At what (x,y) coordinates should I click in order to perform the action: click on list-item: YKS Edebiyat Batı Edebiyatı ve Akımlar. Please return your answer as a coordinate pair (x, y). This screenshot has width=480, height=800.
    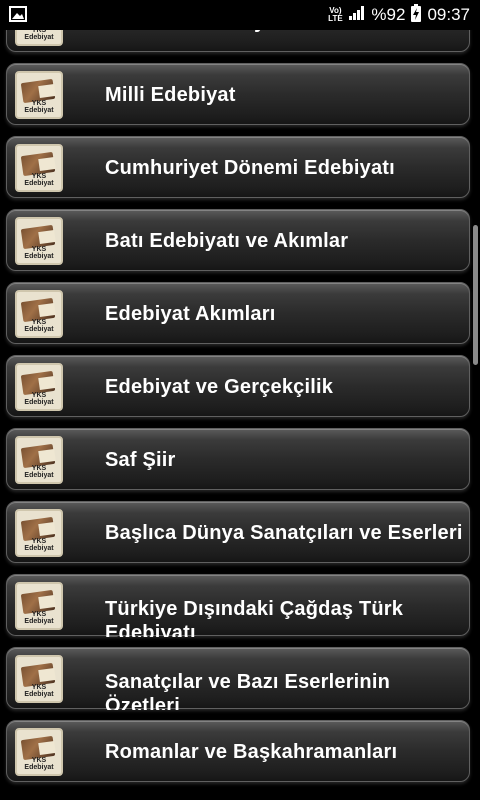
    Looking at the image, I should click on (238, 240).